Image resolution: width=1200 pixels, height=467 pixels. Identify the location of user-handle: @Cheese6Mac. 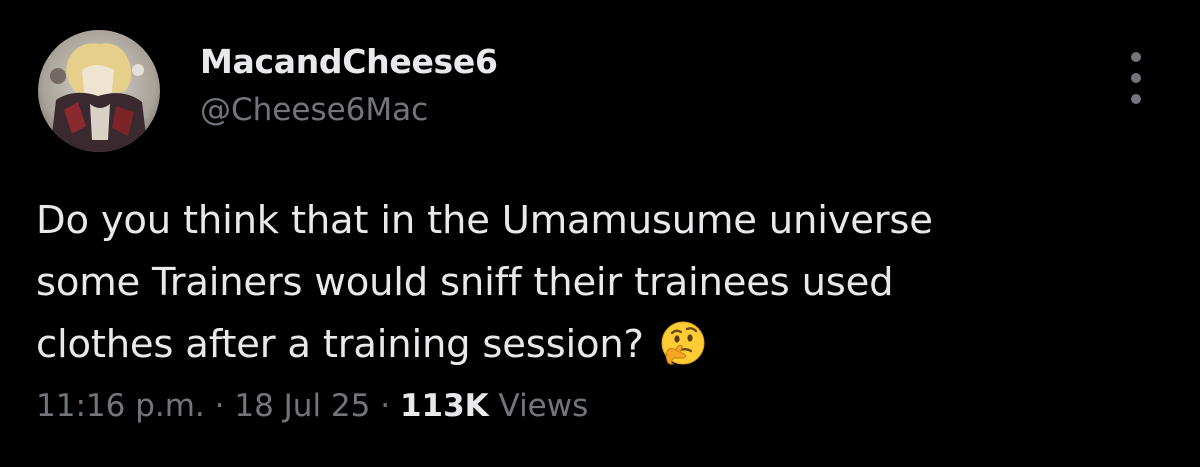
(314, 110).